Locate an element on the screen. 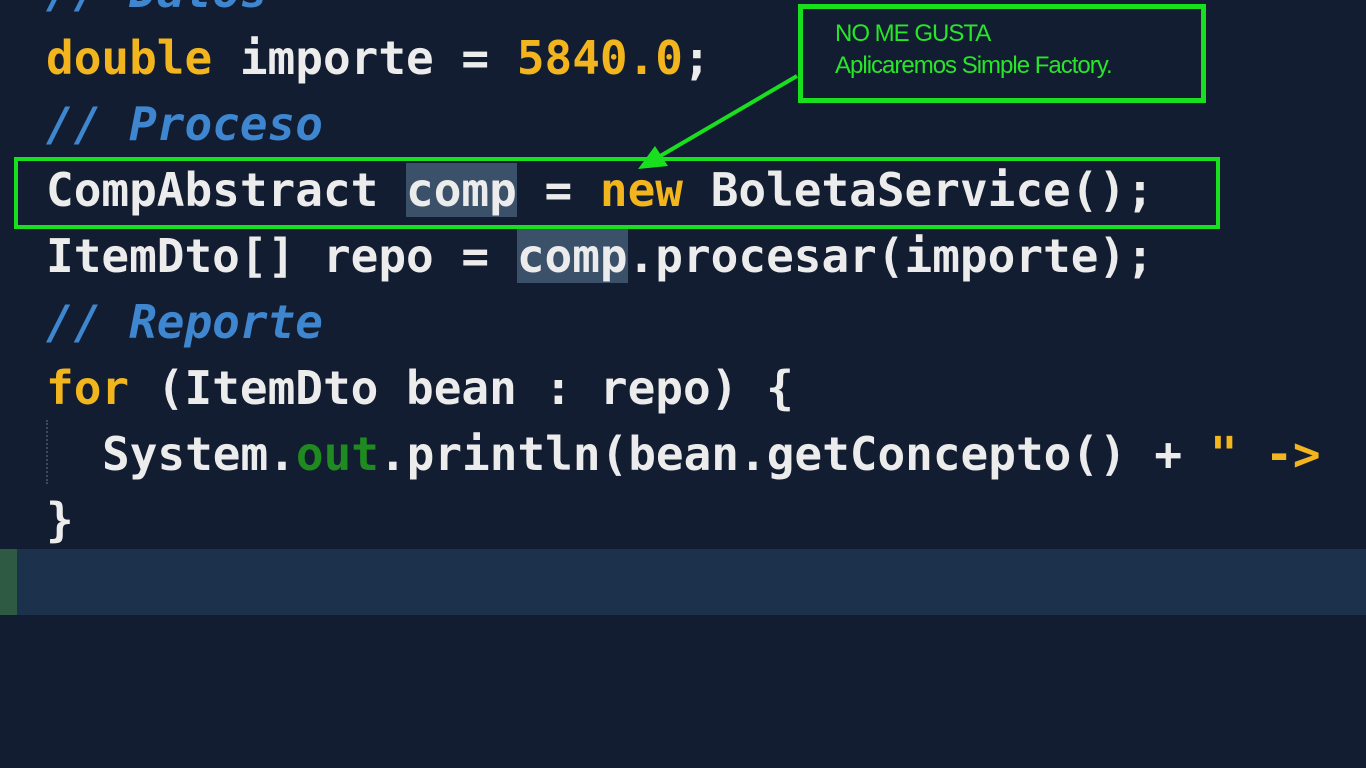 The image size is (1366, 768). arrow-line is located at coordinates (723, 119).